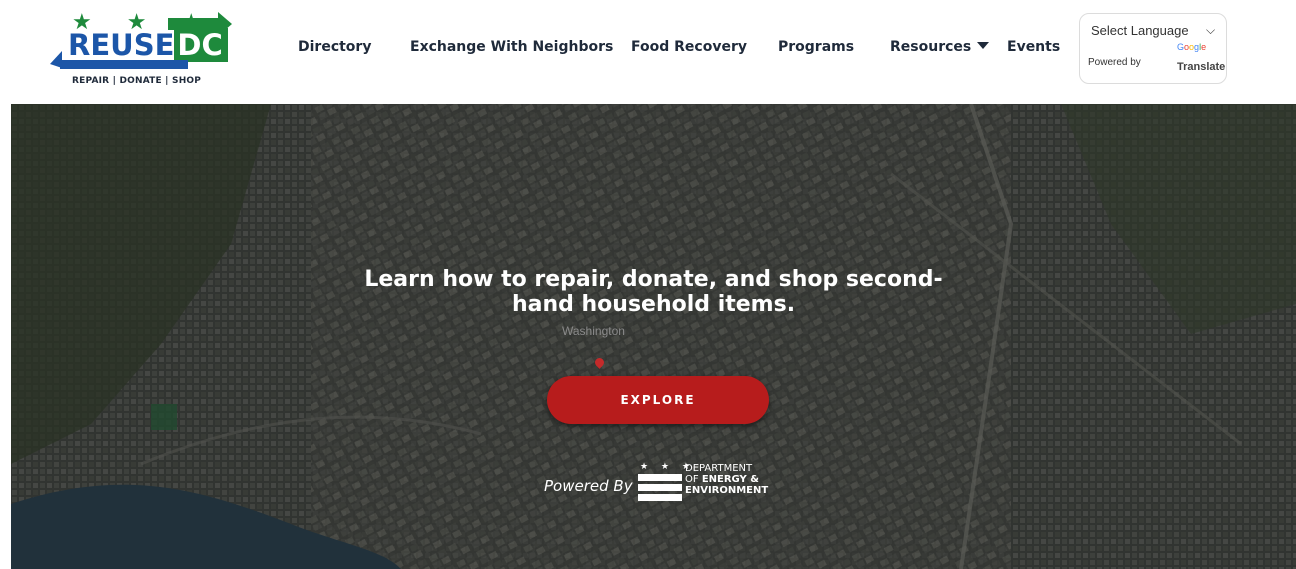 The image size is (1296, 569). Describe the element at coordinates (689, 47) in the screenshot. I see `nav-food-recovery: Food Recovery` at that location.